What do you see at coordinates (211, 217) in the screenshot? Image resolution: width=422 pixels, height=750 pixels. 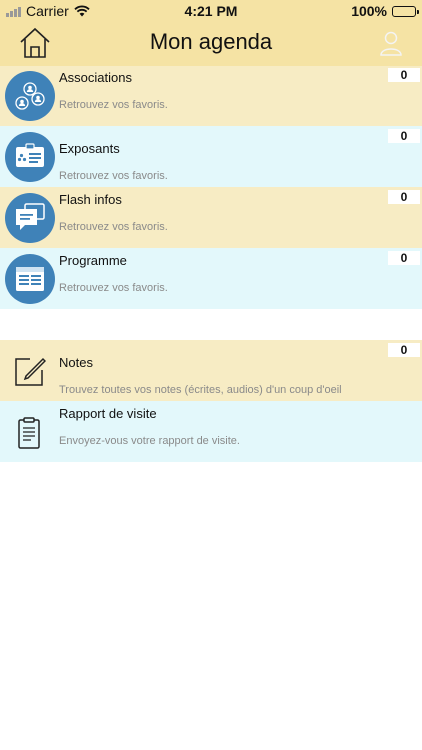 I see `list-item-flash-infos: Flash infos Retrouvez vos favoris. 0` at bounding box center [211, 217].